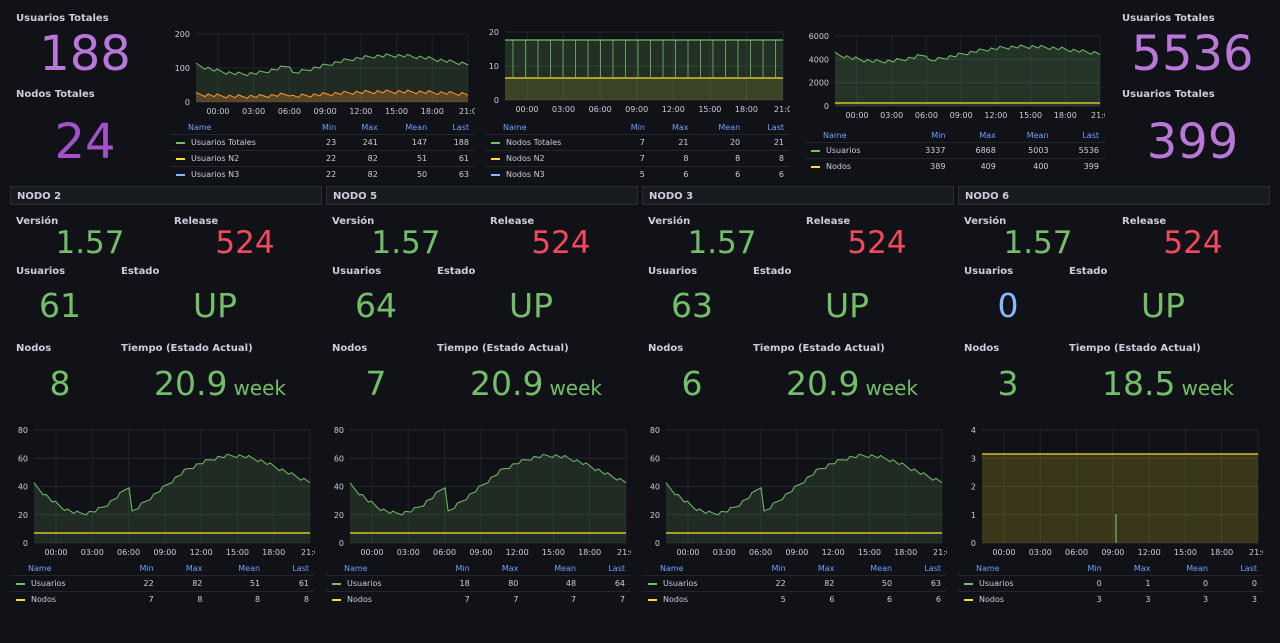 This screenshot has width=1280, height=643. Describe the element at coordinates (162, 583) in the screenshot. I see `legend-row: Usuarios 22 82 51 61` at that location.